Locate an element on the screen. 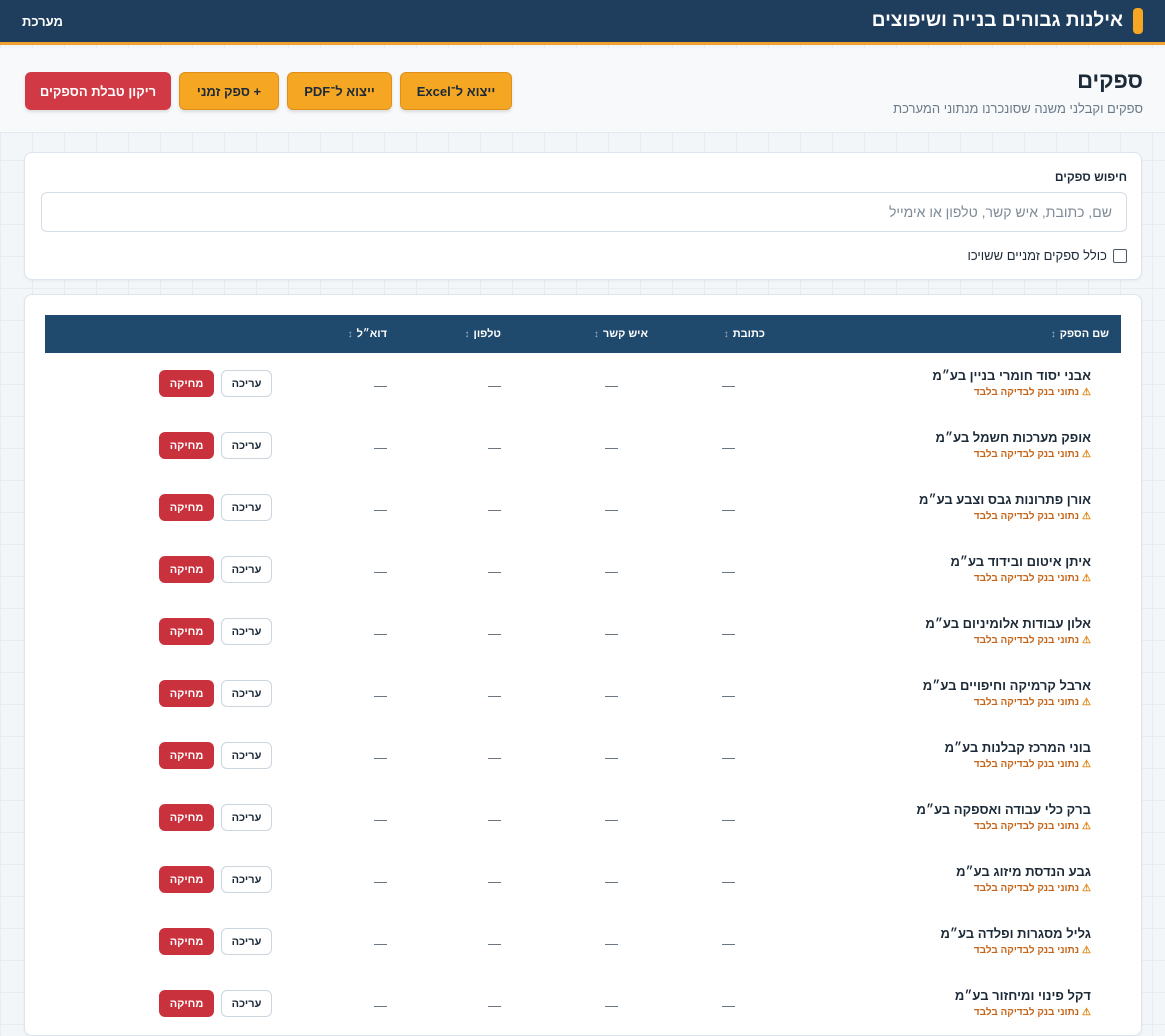 This screenshot has width=1165, height=1036. include-temp-suppliers-option: כולל ספקים זמניים ששויכו is located at coordinates (1047, 255).